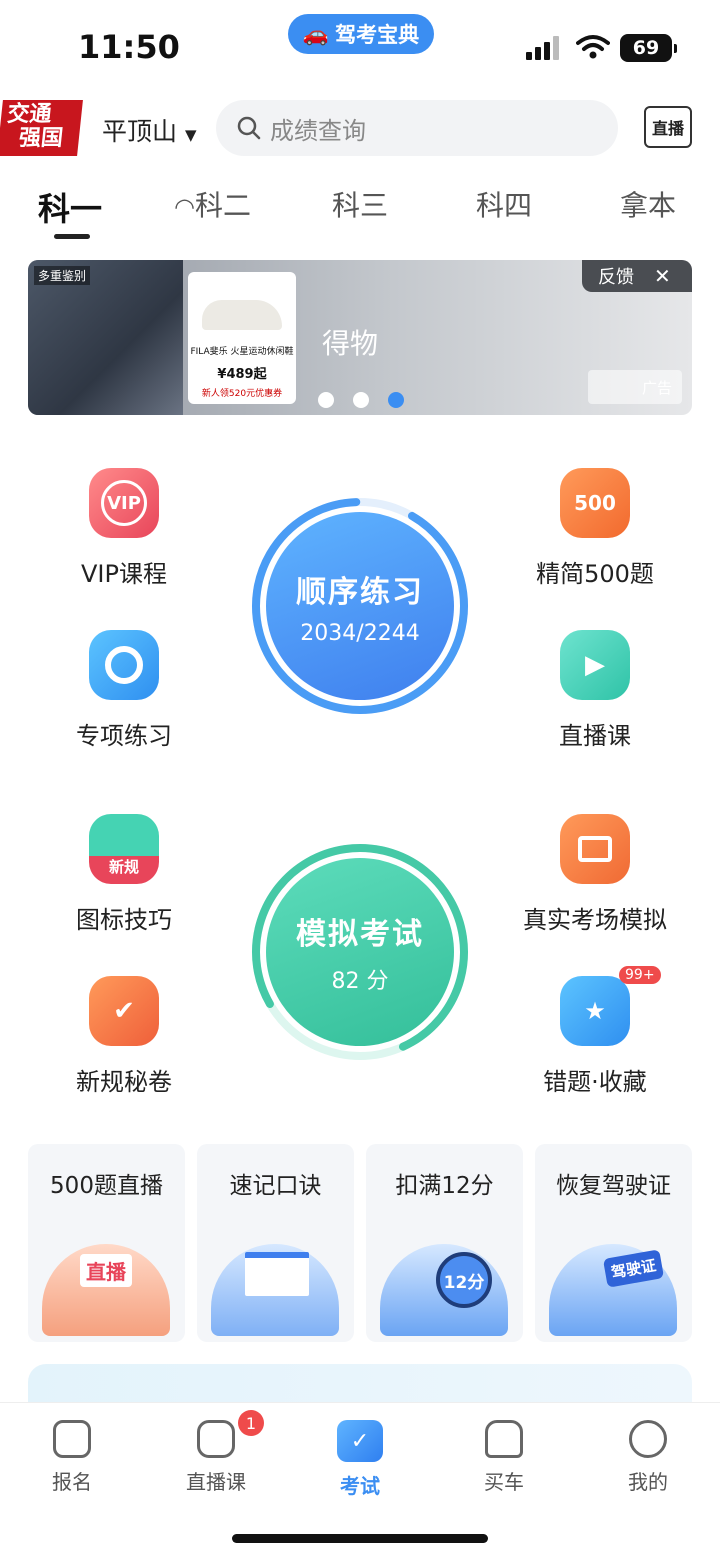  Describe the element at coordinates (662, 276) in the screenshot. I see `close-icon: ✕` at that location.